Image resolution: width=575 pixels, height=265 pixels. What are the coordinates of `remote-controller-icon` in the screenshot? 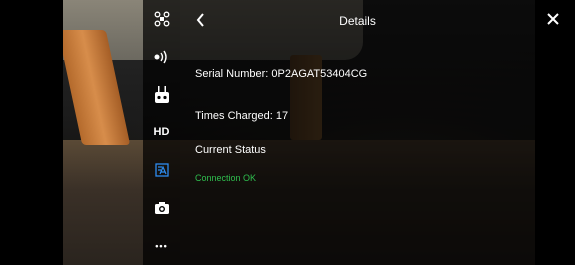 It's located at (161, 95).